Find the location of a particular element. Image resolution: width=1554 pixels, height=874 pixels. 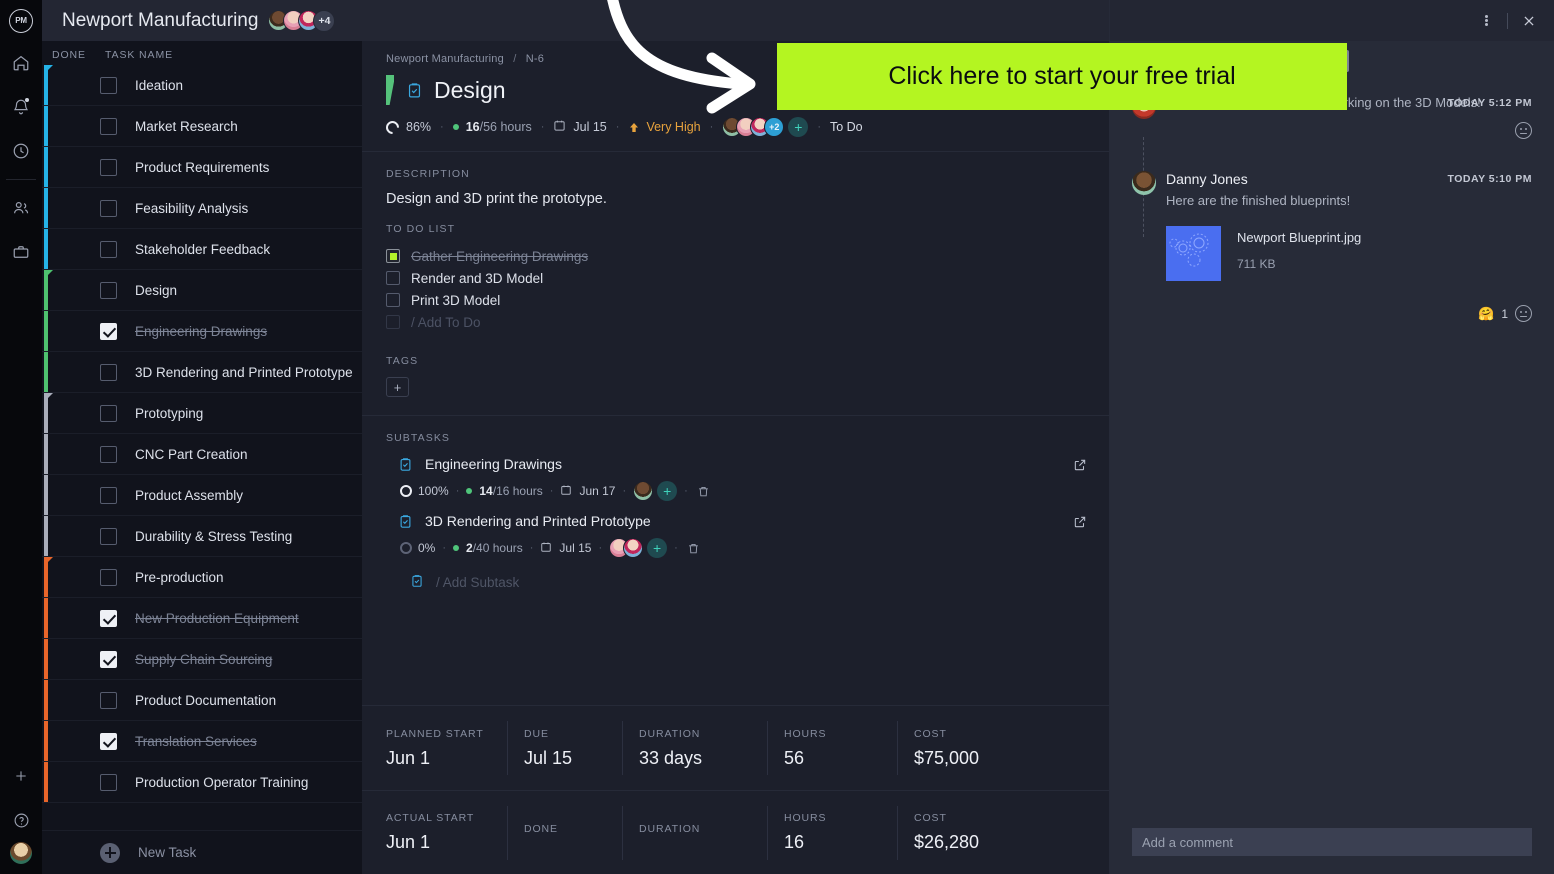

task-row: Production Operator Training is located at coordinates (202, 782).